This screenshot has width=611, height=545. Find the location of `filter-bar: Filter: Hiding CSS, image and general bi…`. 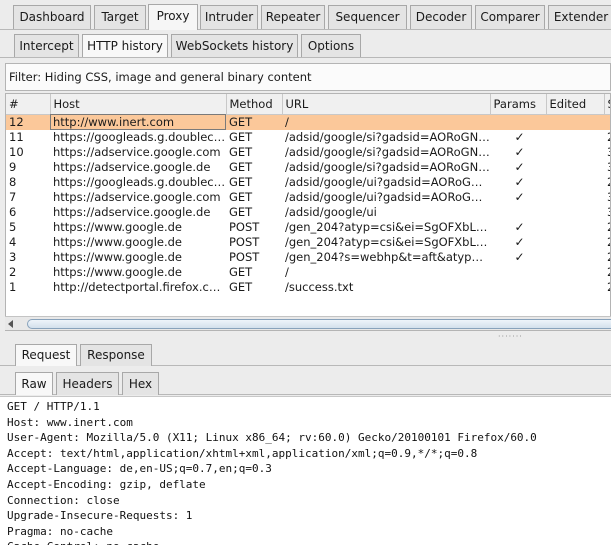

filter-bar: Filter: Hiding CSS, image and general bi… is located at coordinates (308, 77).